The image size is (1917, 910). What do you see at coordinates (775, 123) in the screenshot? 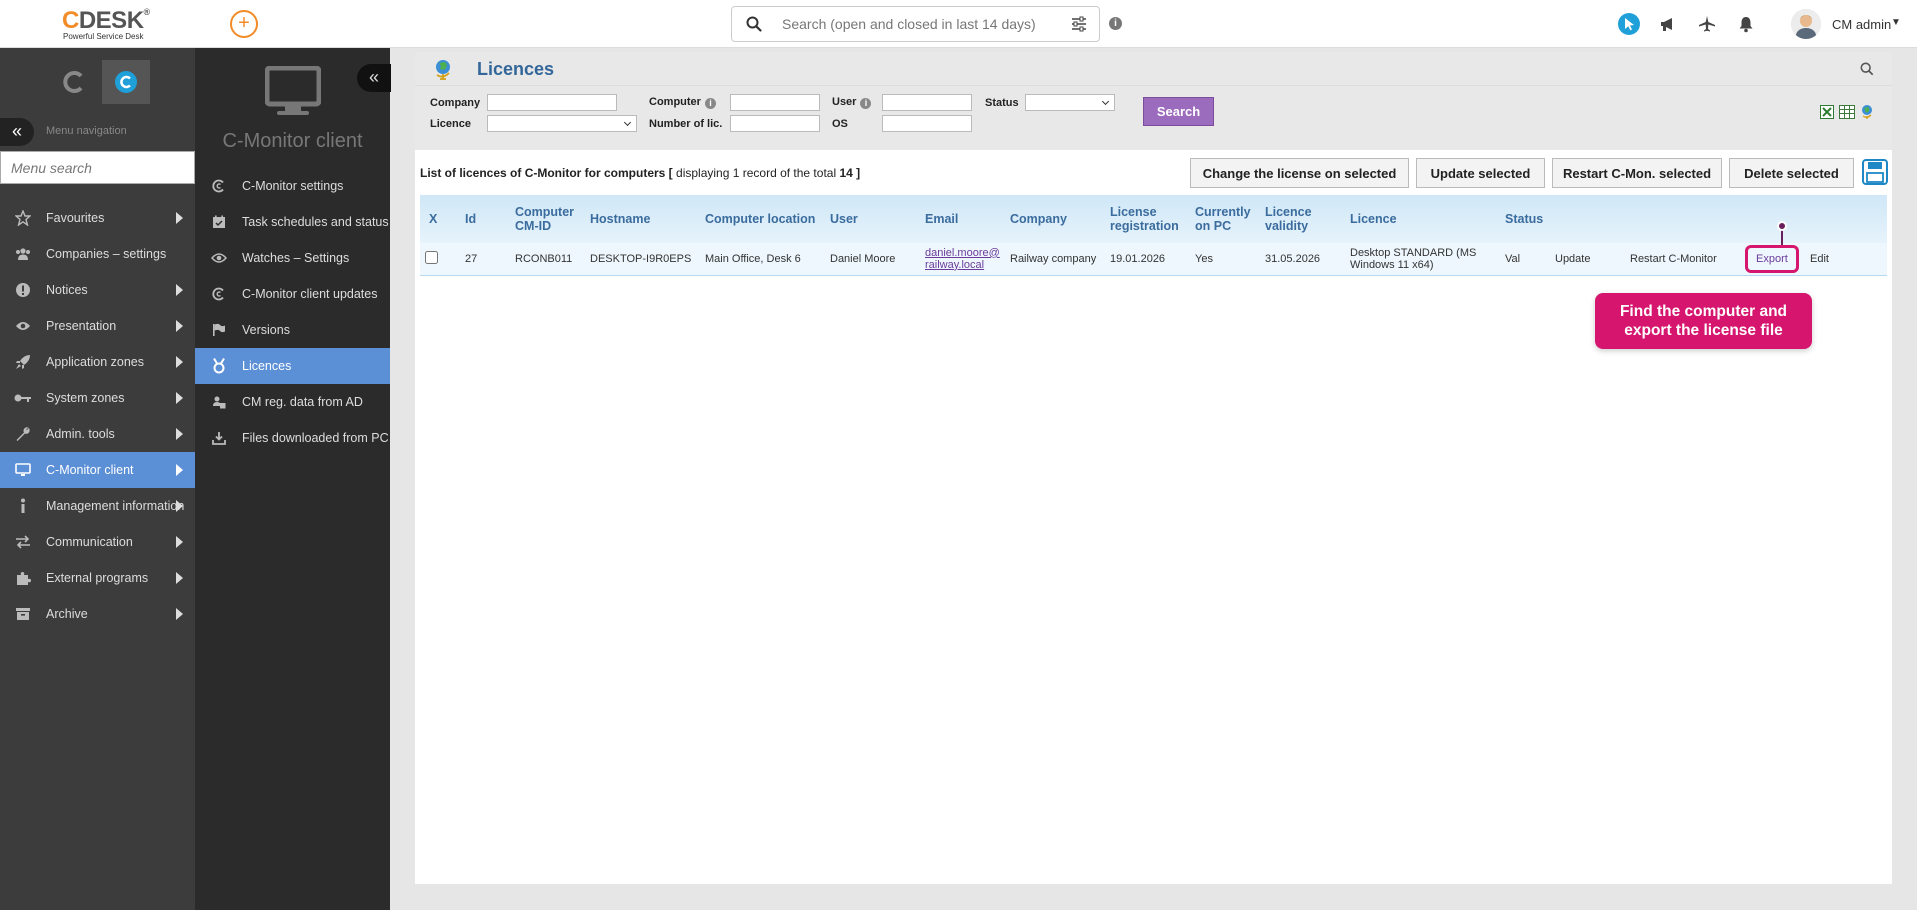
I see `number-of-licences-input` at bounding box center [775, 123].